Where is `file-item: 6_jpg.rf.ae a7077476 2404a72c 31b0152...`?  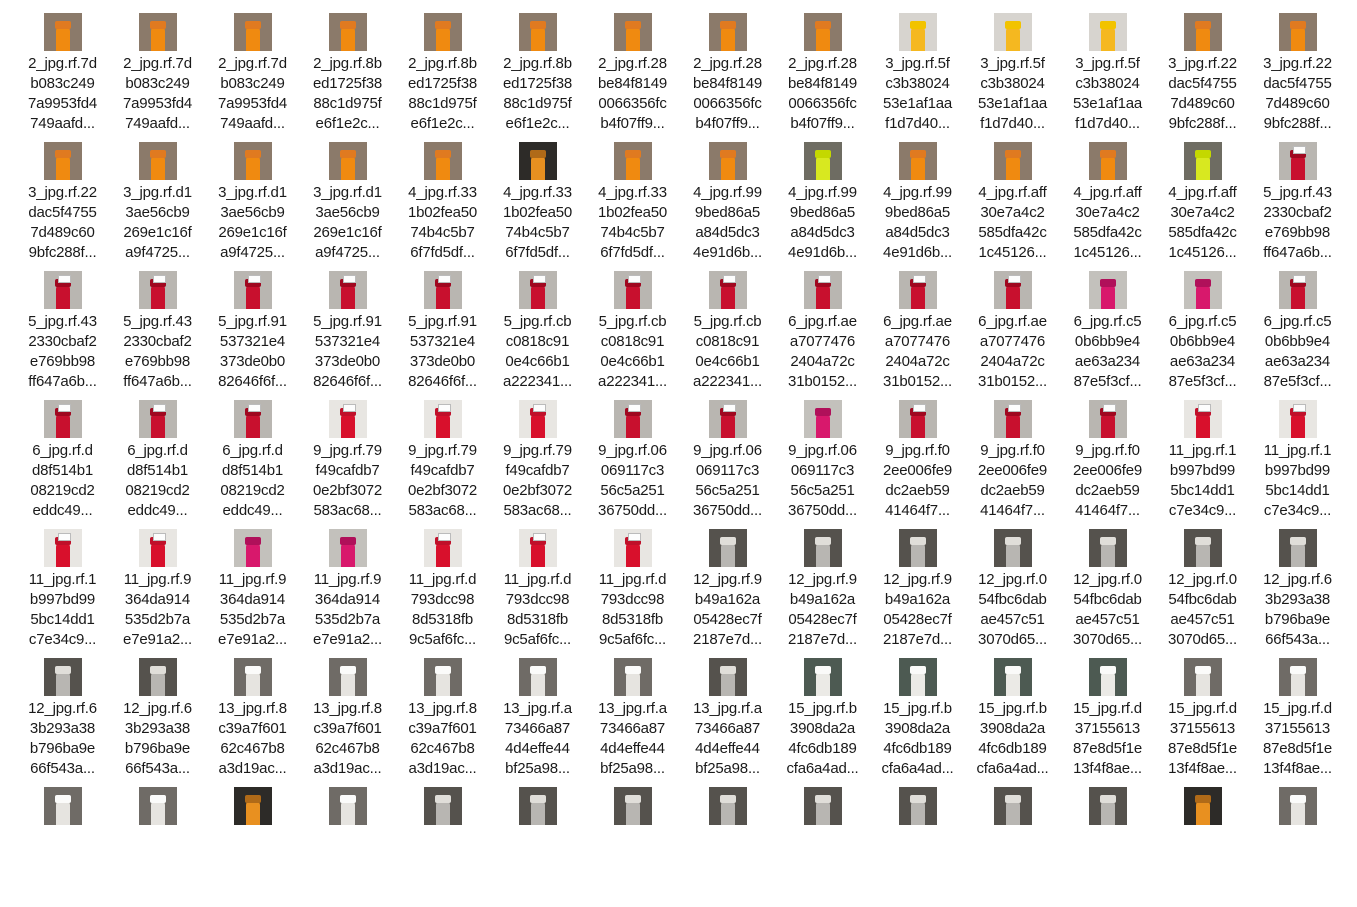
file-item: 6_jpg.rf.ae a7077476 2404a72c 31b0152... is located at coordinates (917, 326).